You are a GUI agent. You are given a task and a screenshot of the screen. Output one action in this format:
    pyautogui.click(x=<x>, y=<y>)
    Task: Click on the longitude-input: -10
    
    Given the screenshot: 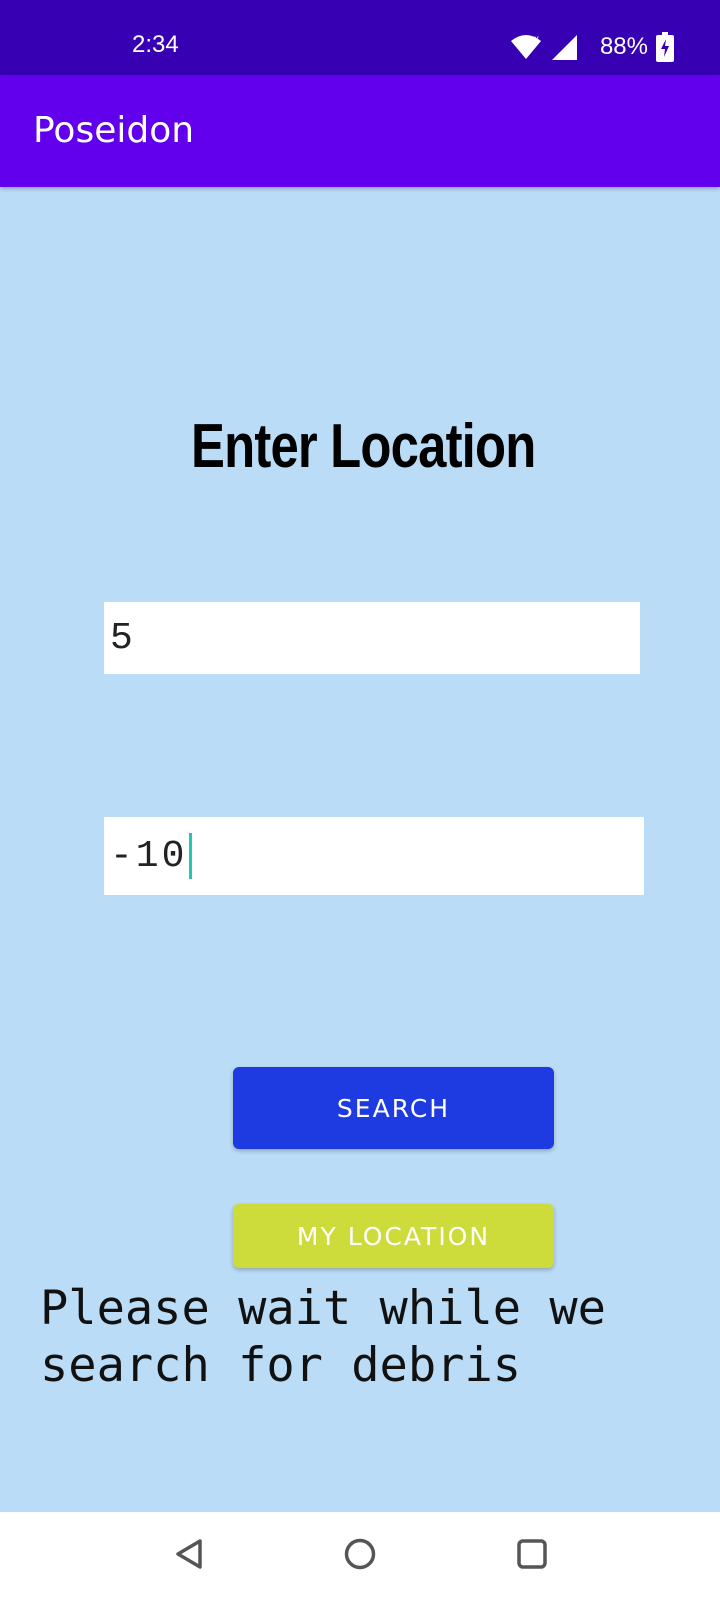 What is the action you would take?
    pyautogui.click(x=374, y=856)
    